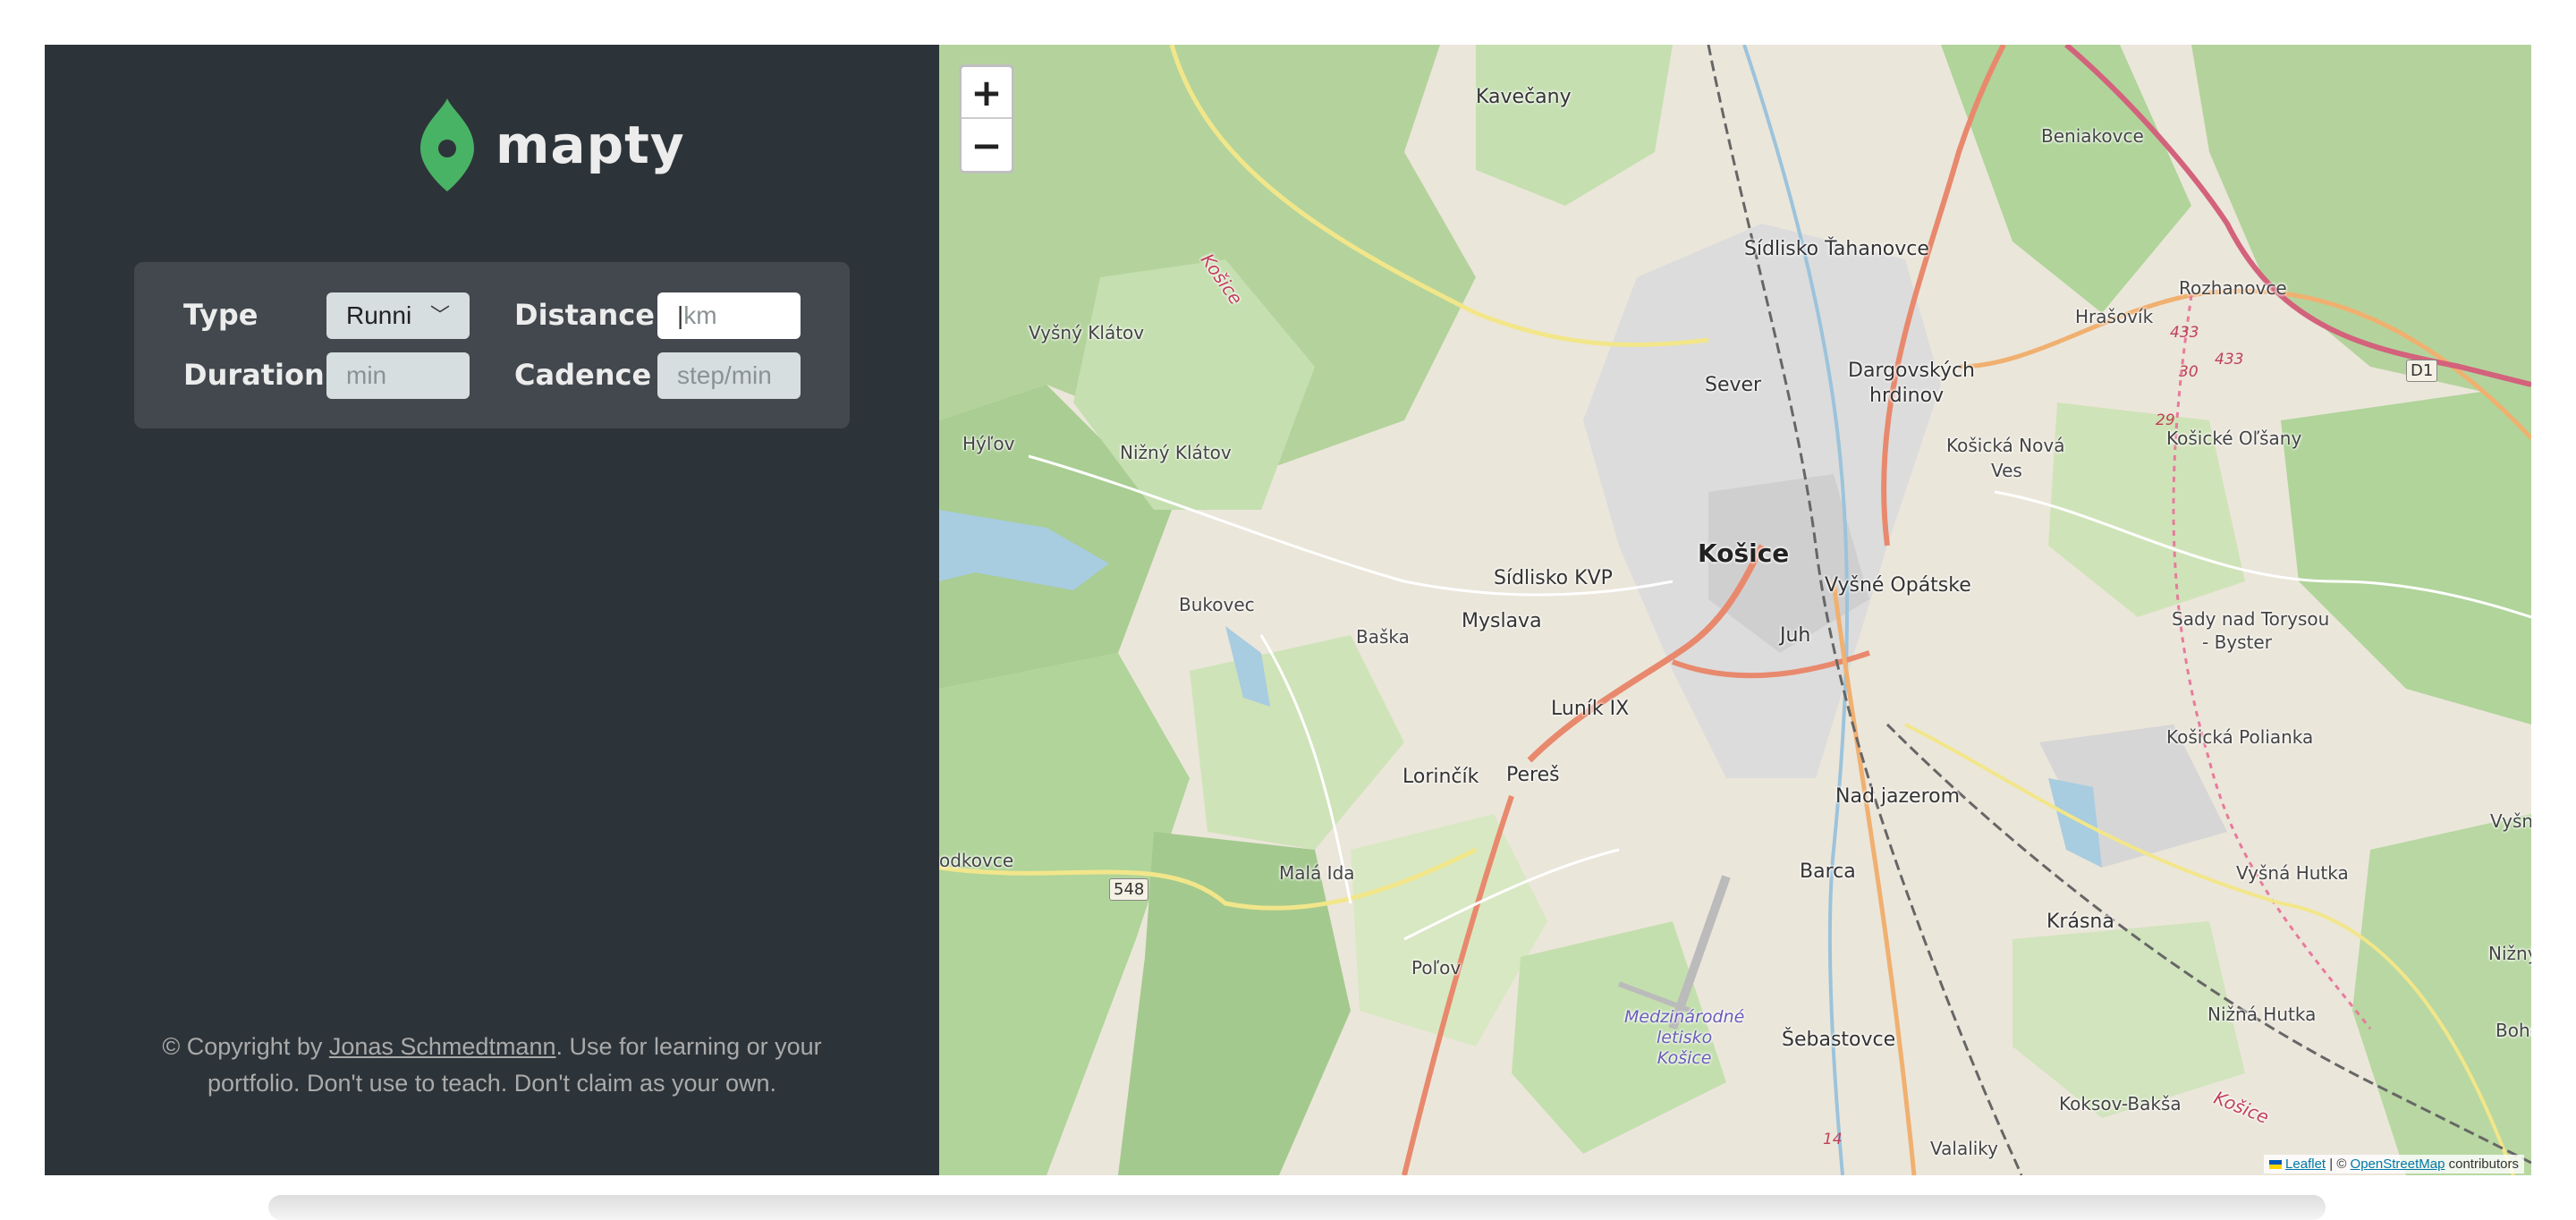  What do you see at coordinates (2005, 446) in the screenshot?
I see `map-place-label: Košická Nová` at bounding box center [2005, 446].